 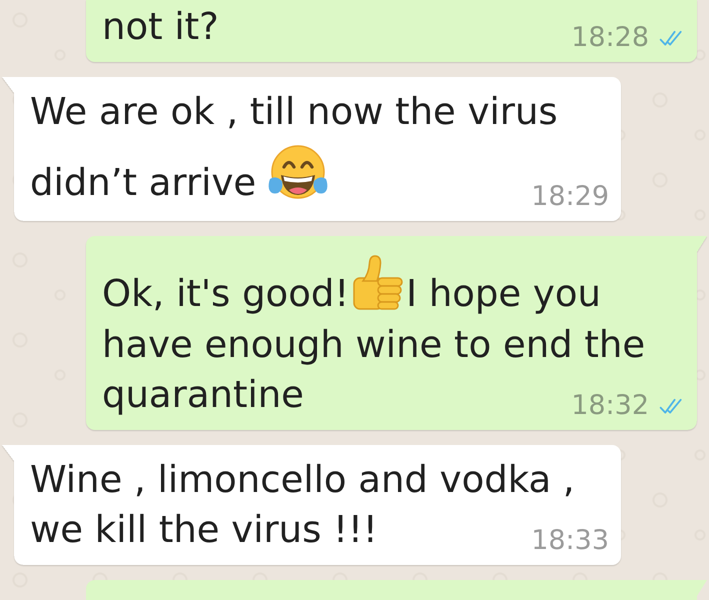 What do you see at coordinates (610, 38) in the screenshot?
I see `message-time: 18:28` at bounding box center [610, 38].